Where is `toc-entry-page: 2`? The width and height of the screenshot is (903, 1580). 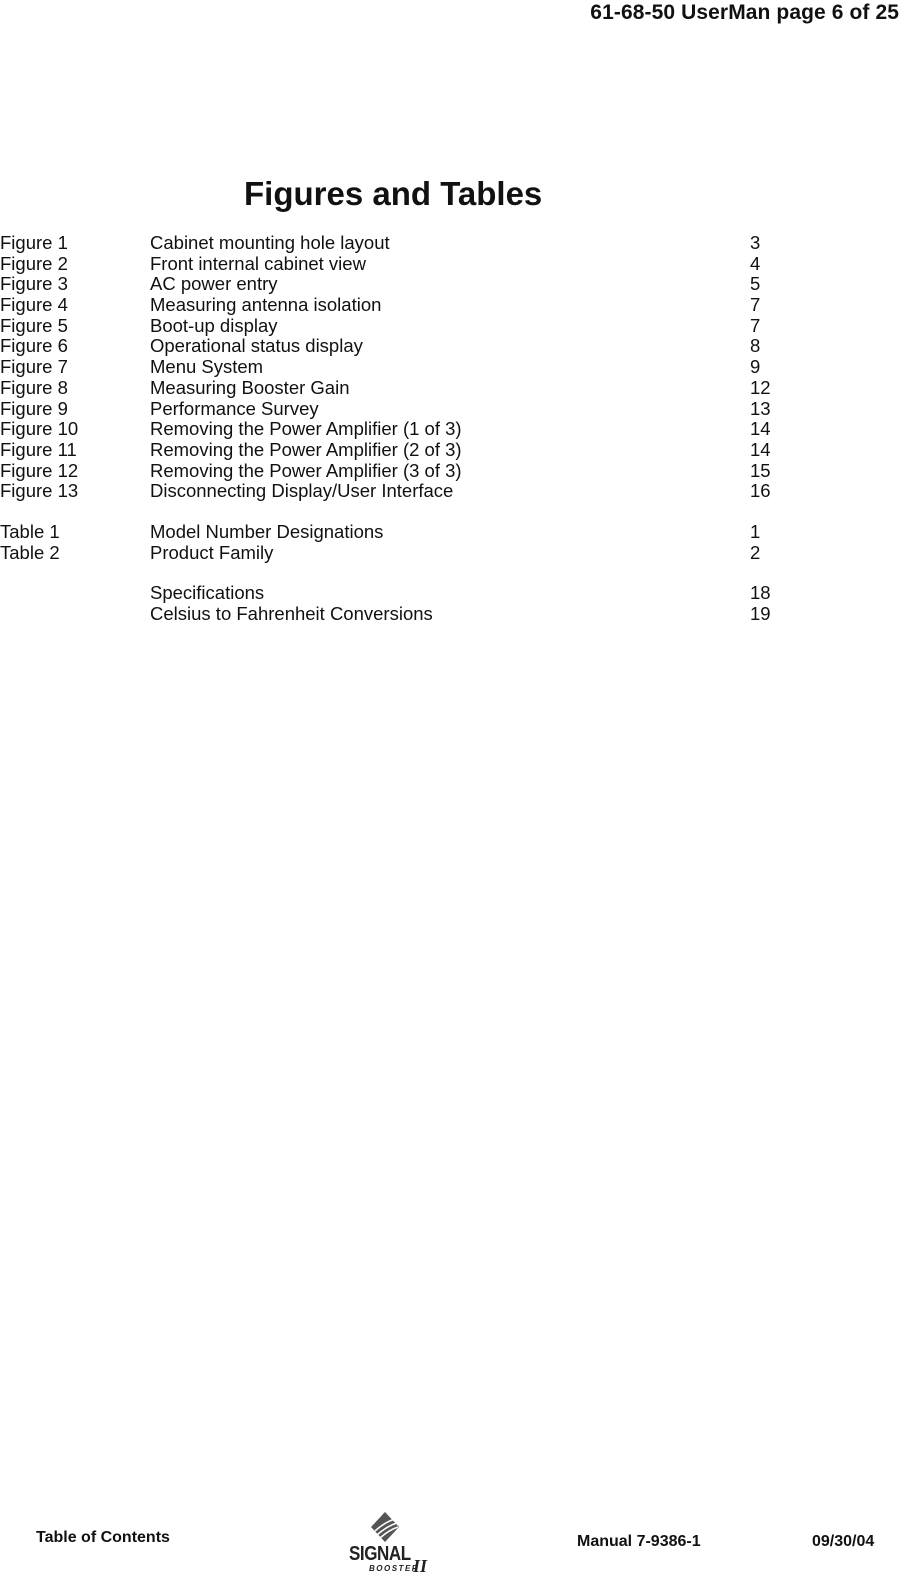 toc-entry-page: 2 is located at coordinates (755, 552).